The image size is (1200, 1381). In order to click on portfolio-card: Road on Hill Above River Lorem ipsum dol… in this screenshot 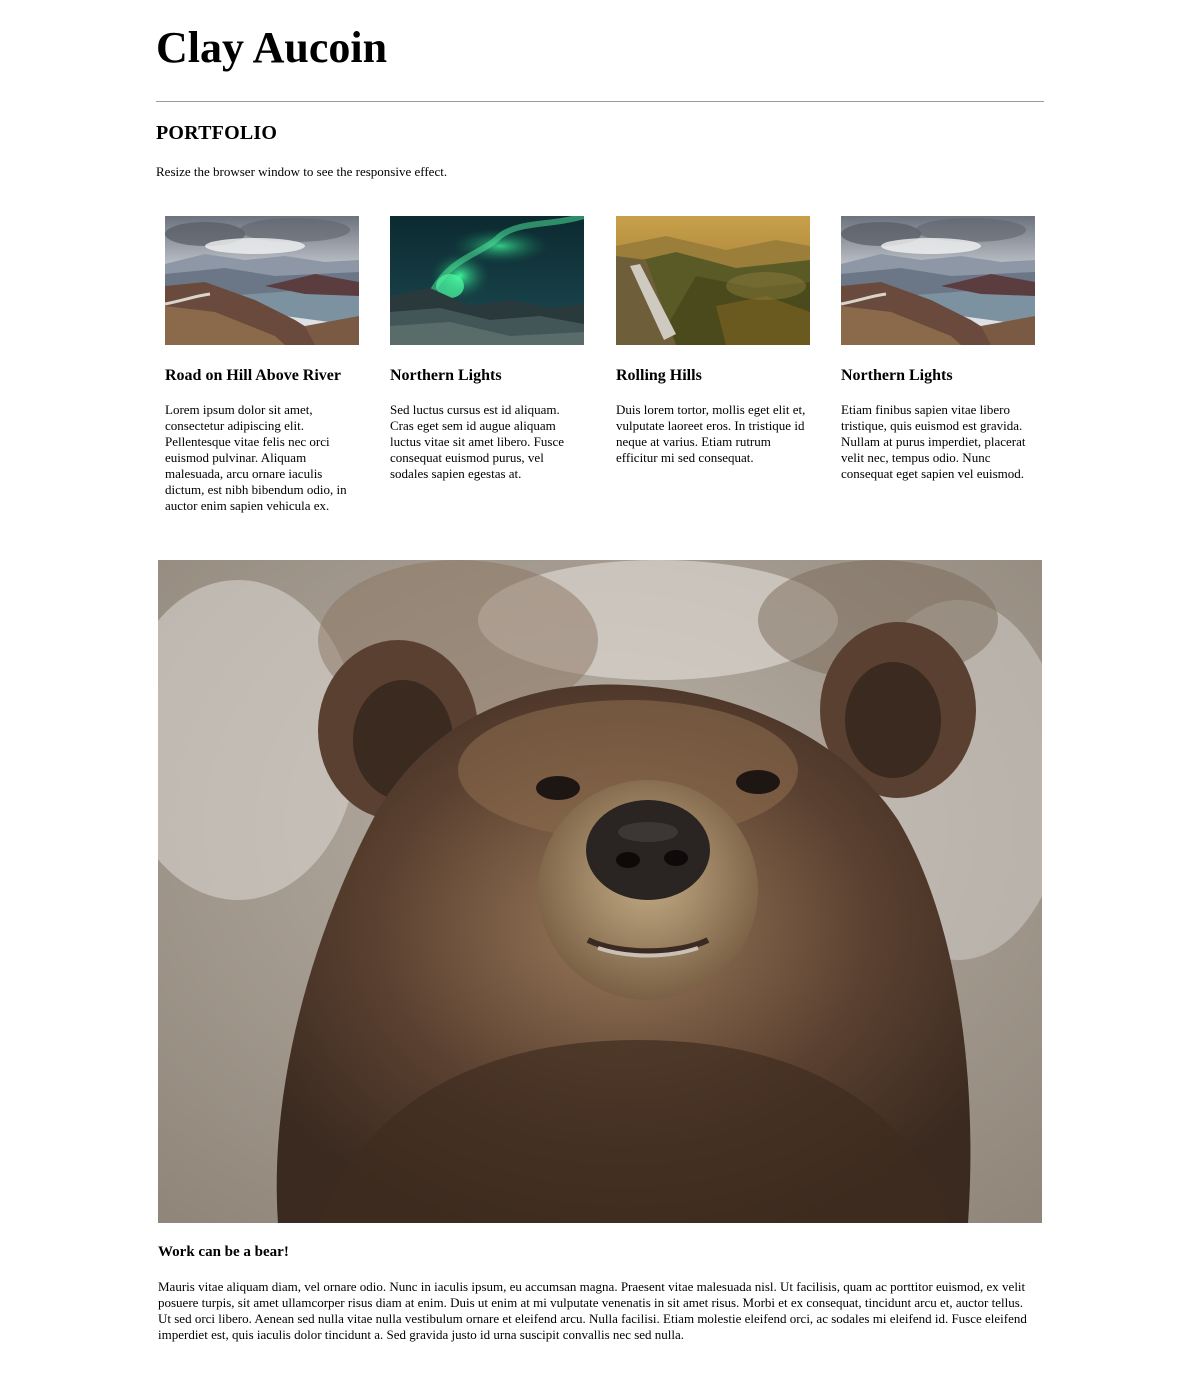, I will do `click(262, 364)`.